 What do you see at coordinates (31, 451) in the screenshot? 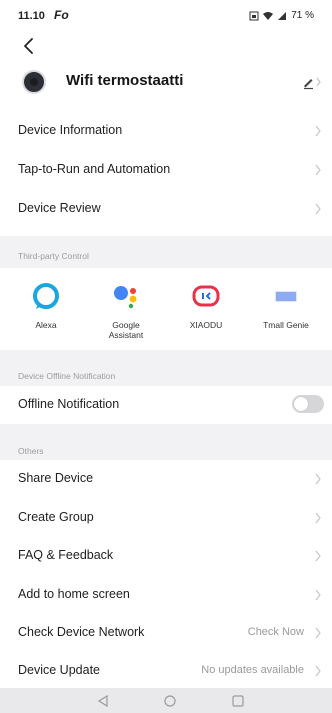
I see `section-title: Others` at bounding box center [31, 451].